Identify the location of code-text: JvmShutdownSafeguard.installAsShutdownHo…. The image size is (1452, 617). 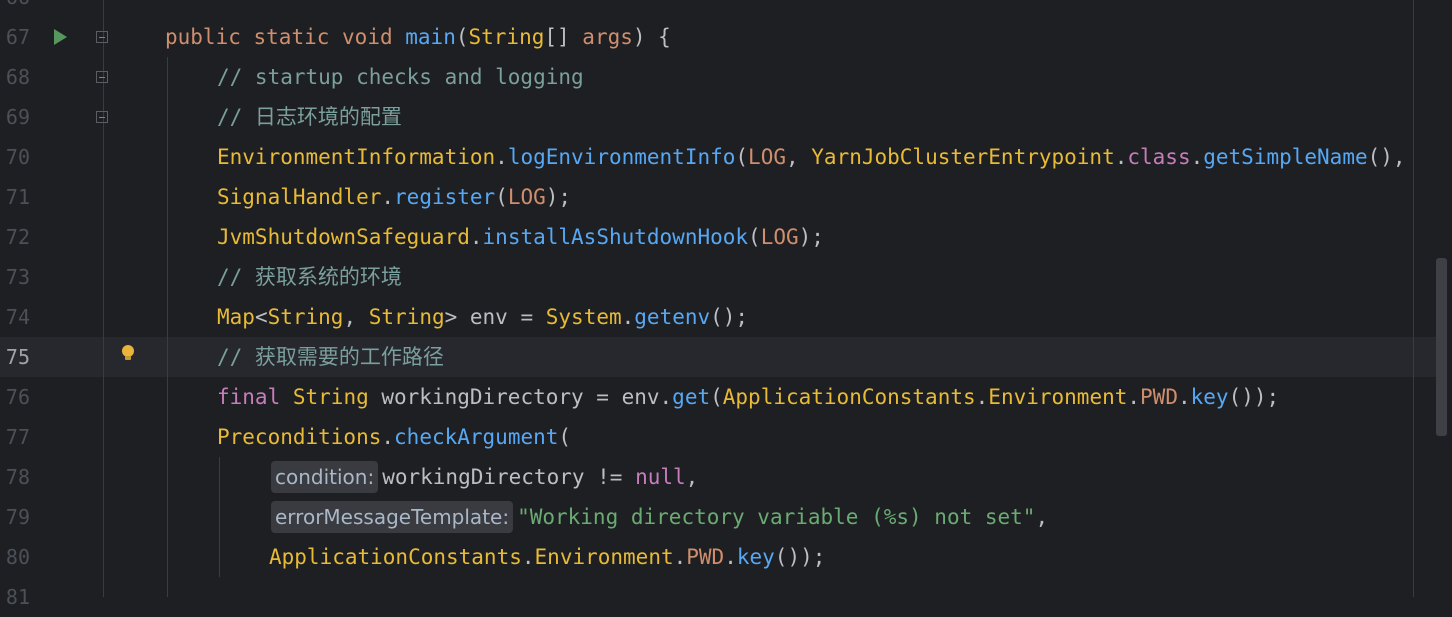
(520, 237).